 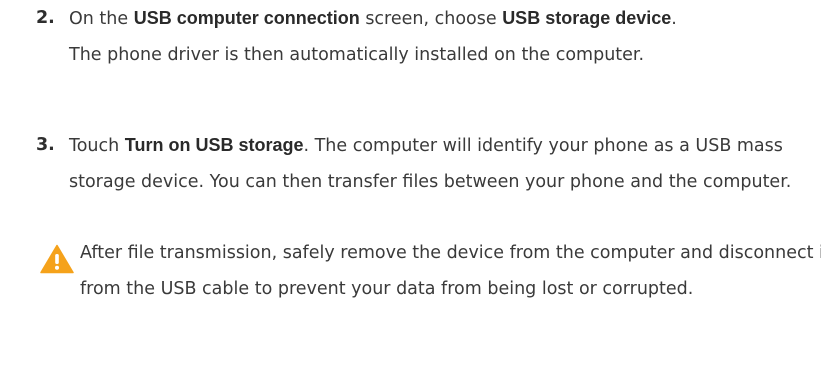 What do you see at coordinates (246, 18) in the screenshot?
I see `ui-term: USB computer connection` at bounding box center [246, 18].